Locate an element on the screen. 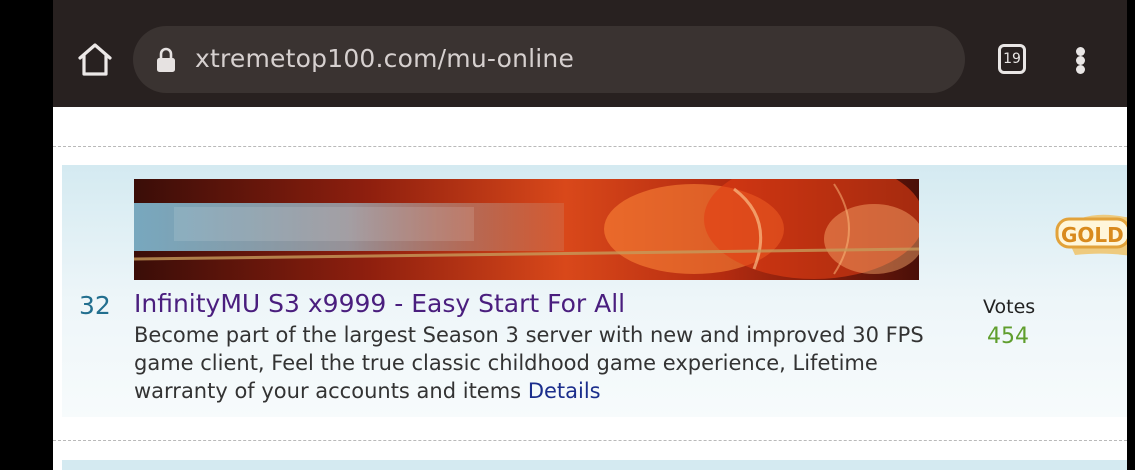 The height and width of the screenshot is (470, 1135). banner-image is located at coordinates (526, 229).